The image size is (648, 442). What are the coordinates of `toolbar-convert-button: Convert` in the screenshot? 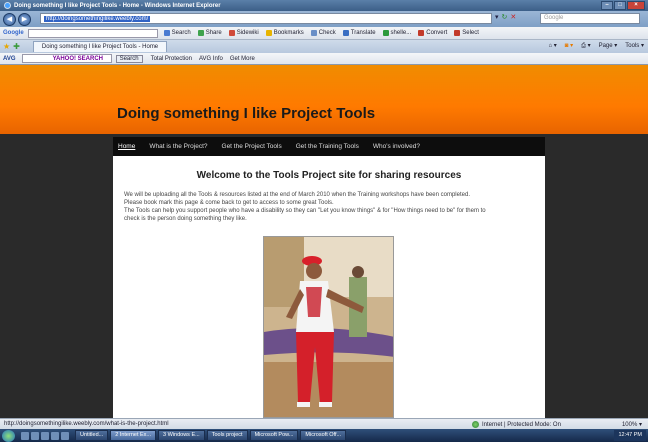 It's located at (432, 33).